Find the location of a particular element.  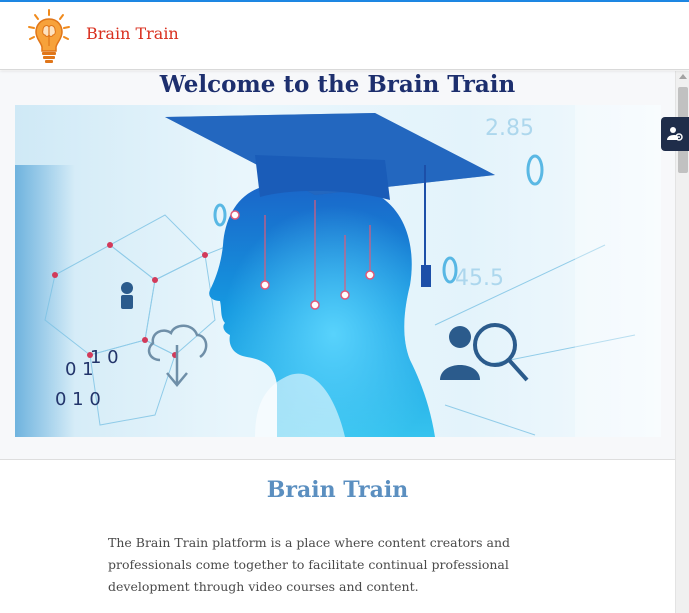

svg-text: 1 0 is located at coordinates (104, 357).